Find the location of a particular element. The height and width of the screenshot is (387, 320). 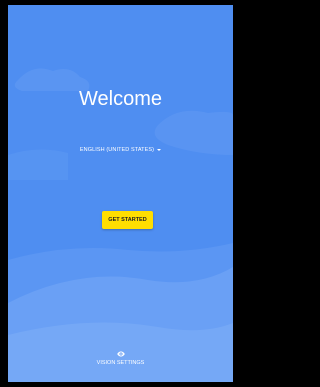

dropdown-arrow-icon is located at coordinates (159, 149).